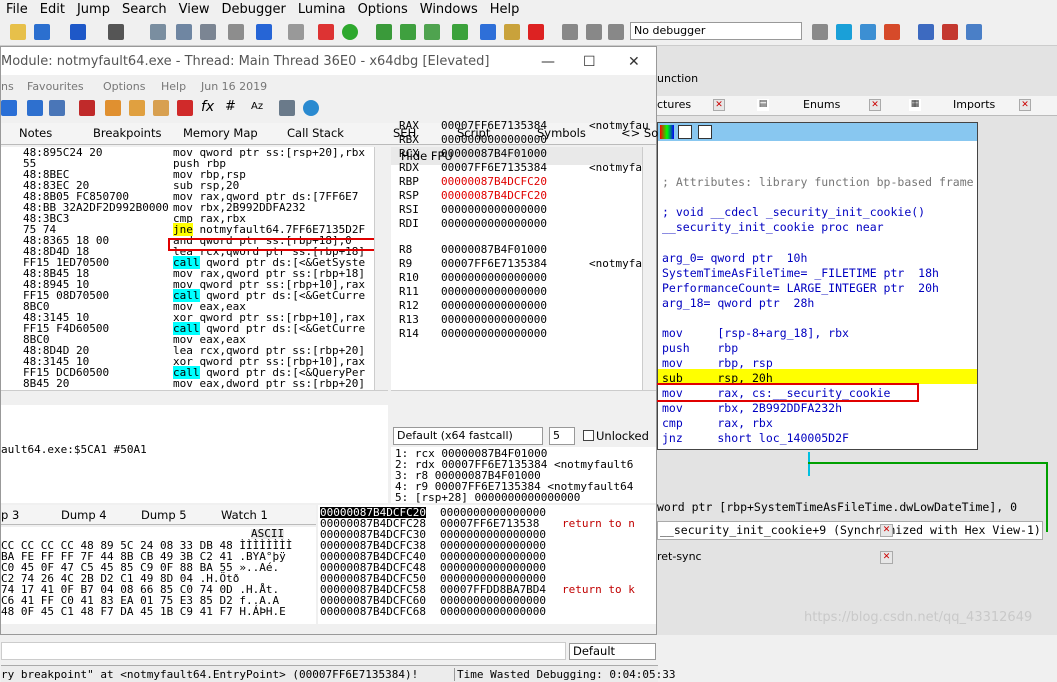 The image size is (1057, 682). Describe the element at coordinates (127, 133) in the screenshot. I see `tab-breakpoints: Breakpoints` at that location.